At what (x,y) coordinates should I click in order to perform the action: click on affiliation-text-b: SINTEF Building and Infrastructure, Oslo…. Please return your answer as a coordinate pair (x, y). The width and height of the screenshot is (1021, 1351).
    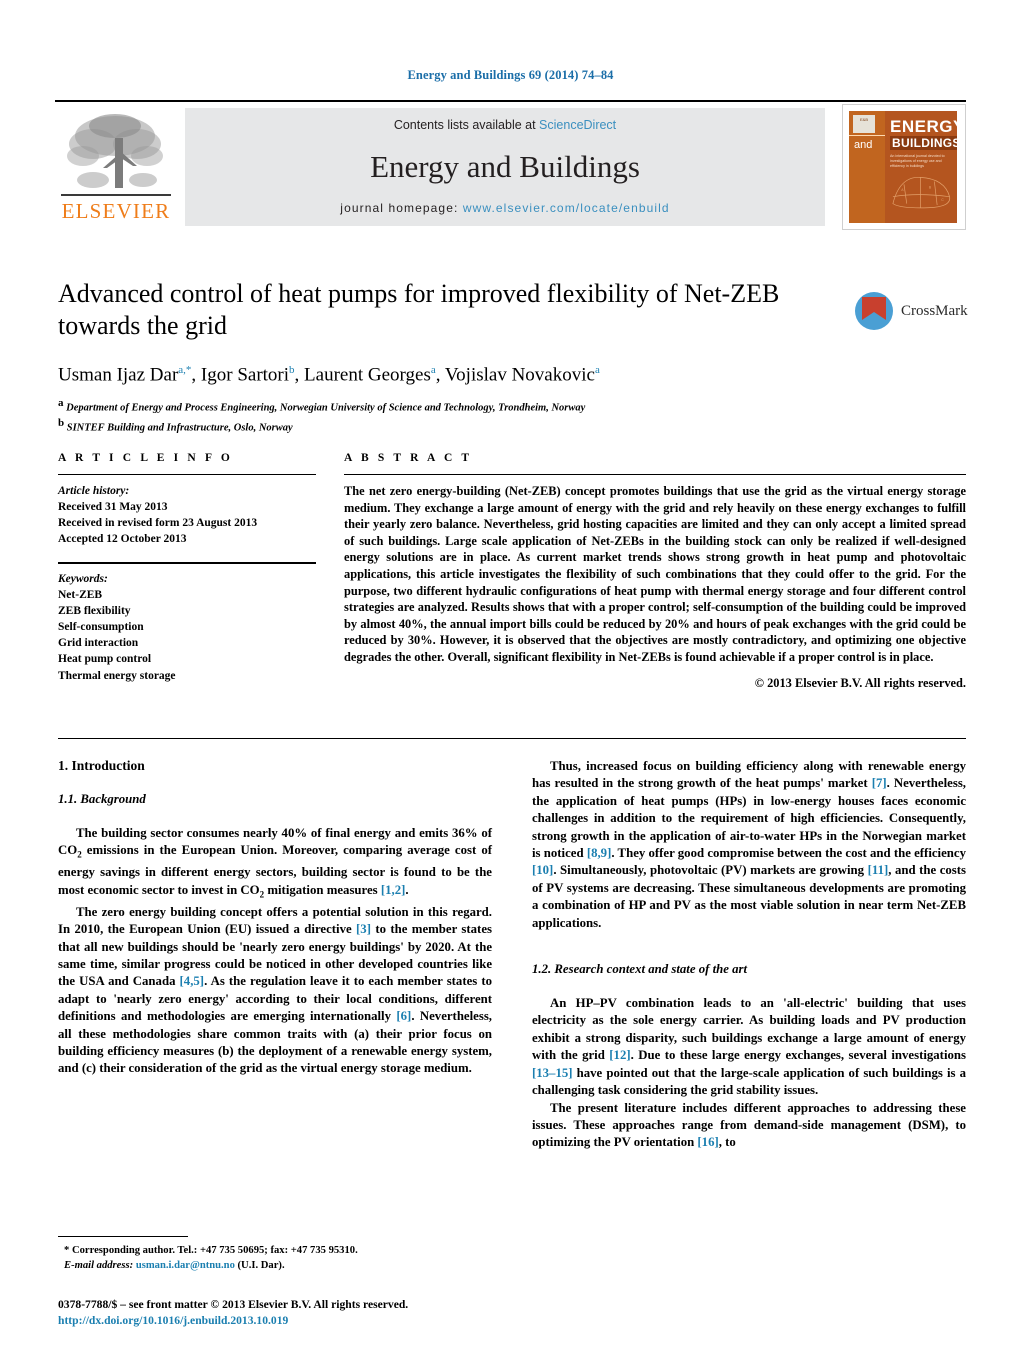
    Looking at the image, I should click on (179, 428).